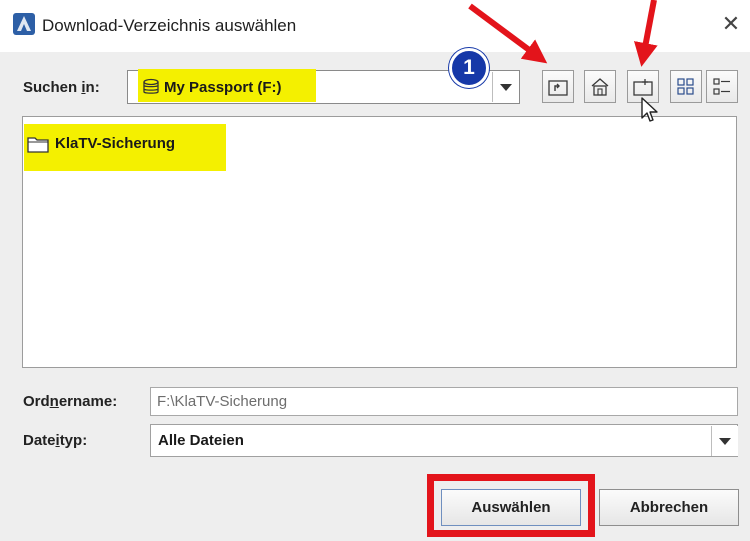 The height and width of the screenshot is (541, 750). What do you see at coordinates (649, 109) in the screenshot?
I see `mouse-cursor-icon` at bounding box center [649, 109].